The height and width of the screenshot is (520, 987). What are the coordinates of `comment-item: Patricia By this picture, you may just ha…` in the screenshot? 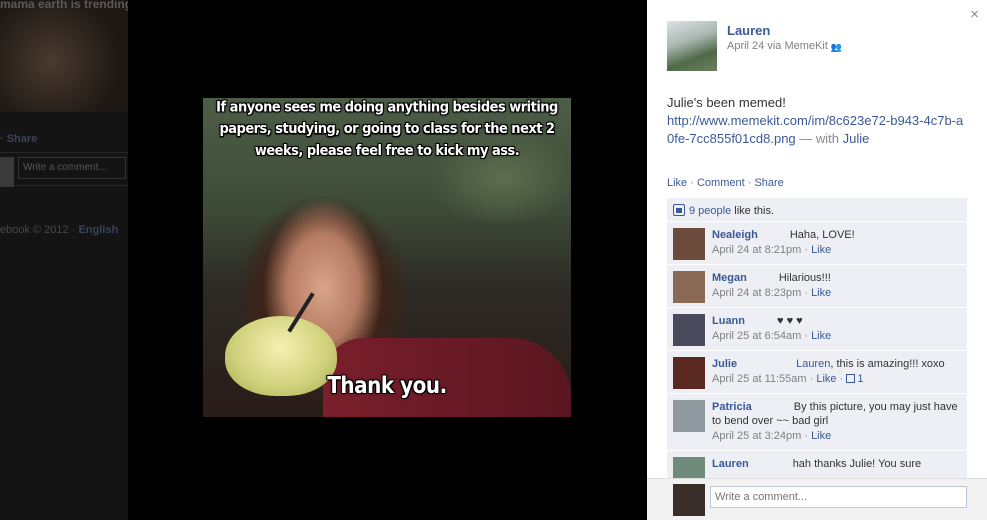 It's located at (817, 422).